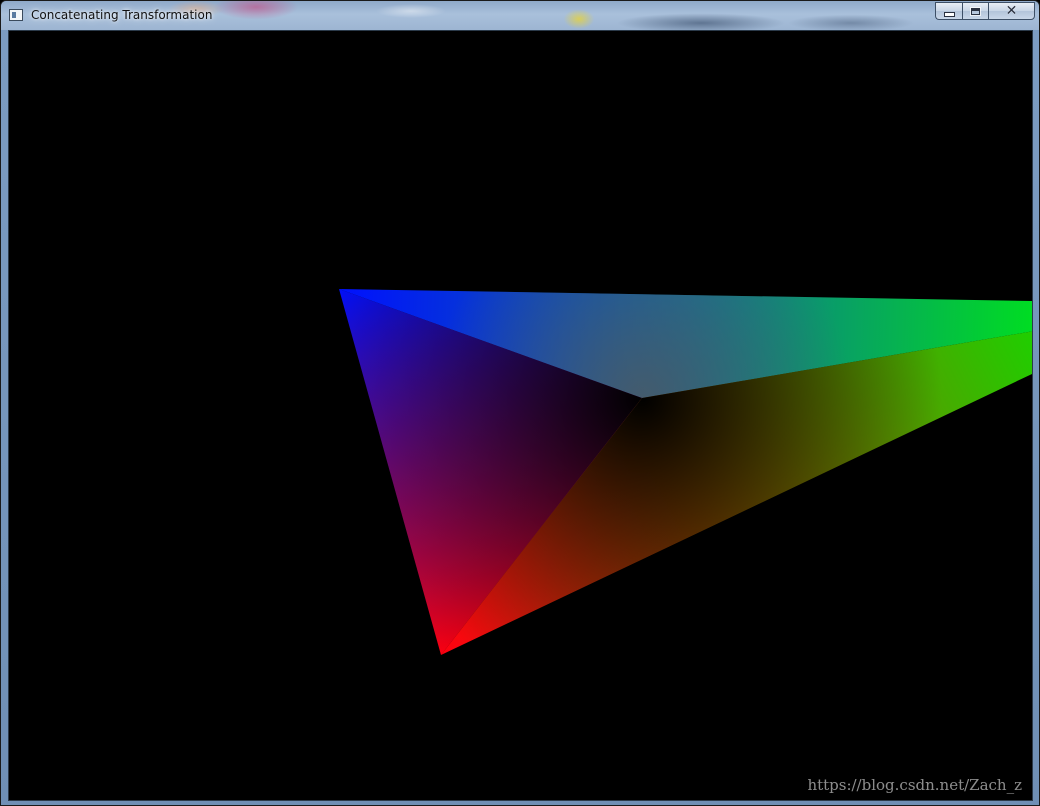 This screenshot has height=806, width=1040. I want to click on maximize-button, so click(975, 11).